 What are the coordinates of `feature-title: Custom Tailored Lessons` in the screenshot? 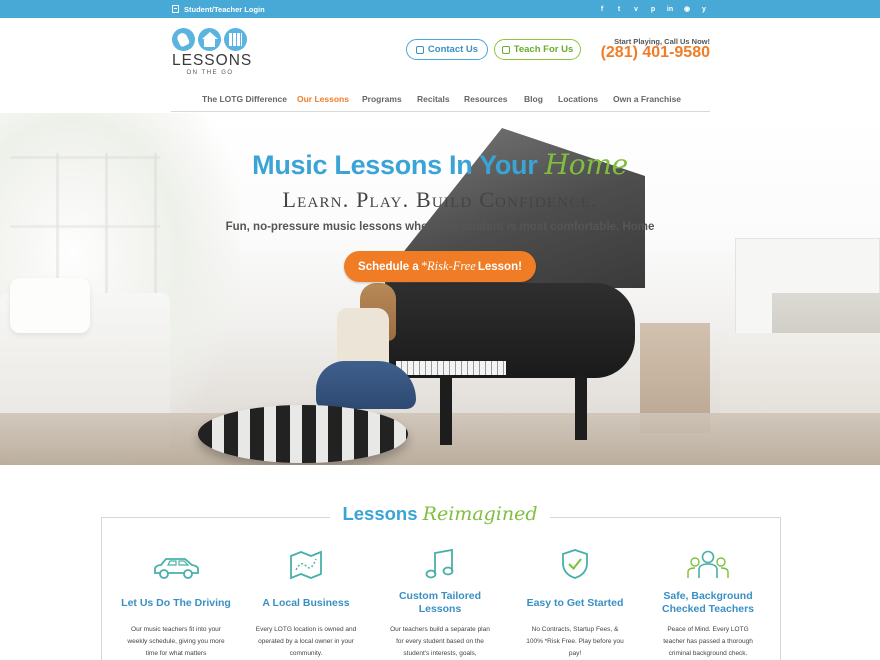 It's located at (440, 602).